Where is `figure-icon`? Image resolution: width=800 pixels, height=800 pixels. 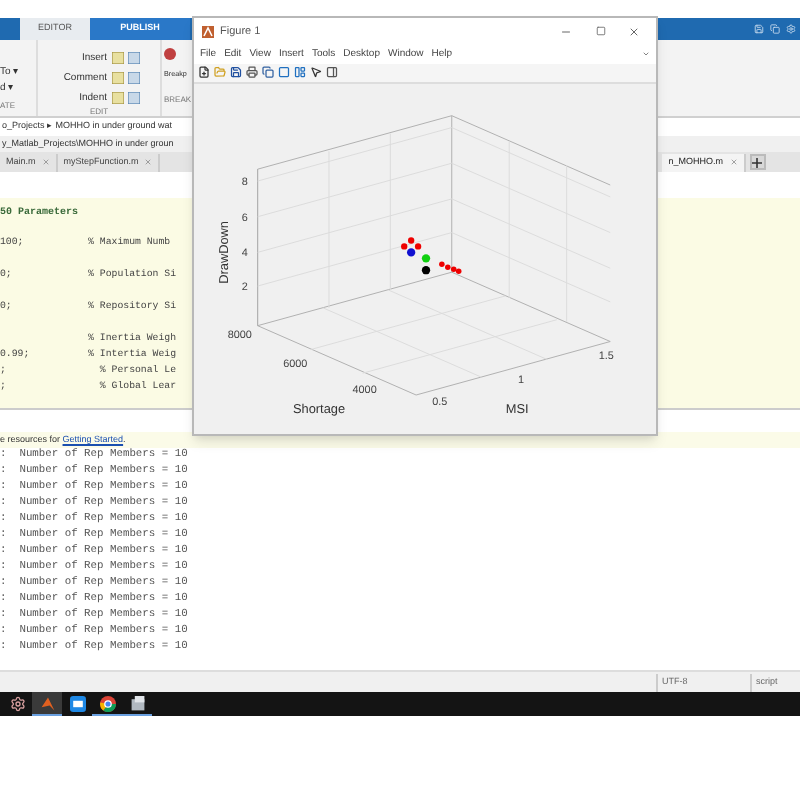
figure-icon is located at coordinates (208, 31).